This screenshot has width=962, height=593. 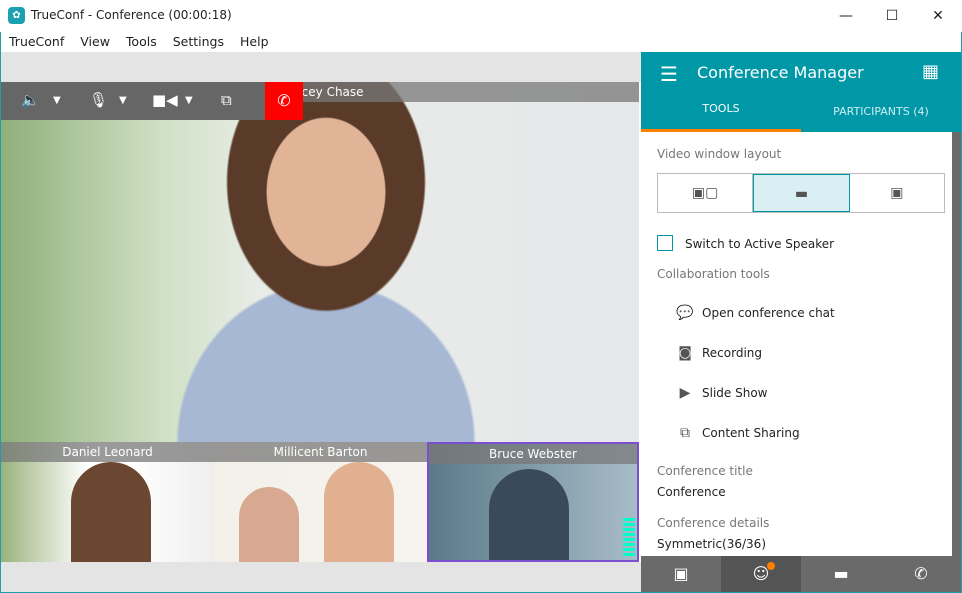 I want to click on collab-label: Collaboration tools, so click(x=713, y=274).